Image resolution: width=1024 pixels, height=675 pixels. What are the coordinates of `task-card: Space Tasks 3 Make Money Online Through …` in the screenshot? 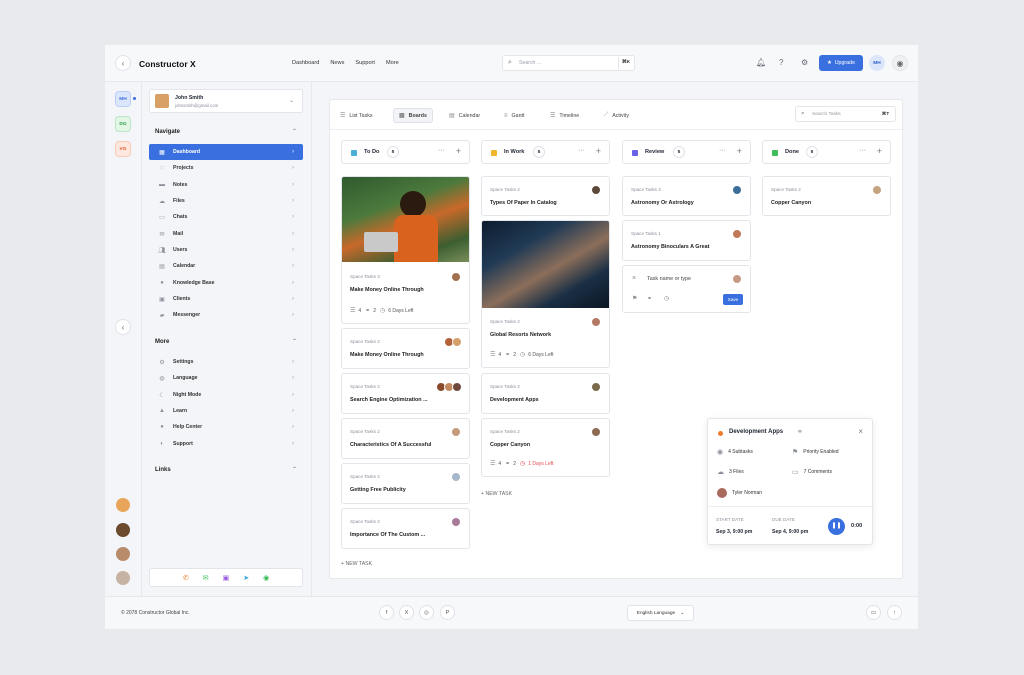 It's located at (405, 250).